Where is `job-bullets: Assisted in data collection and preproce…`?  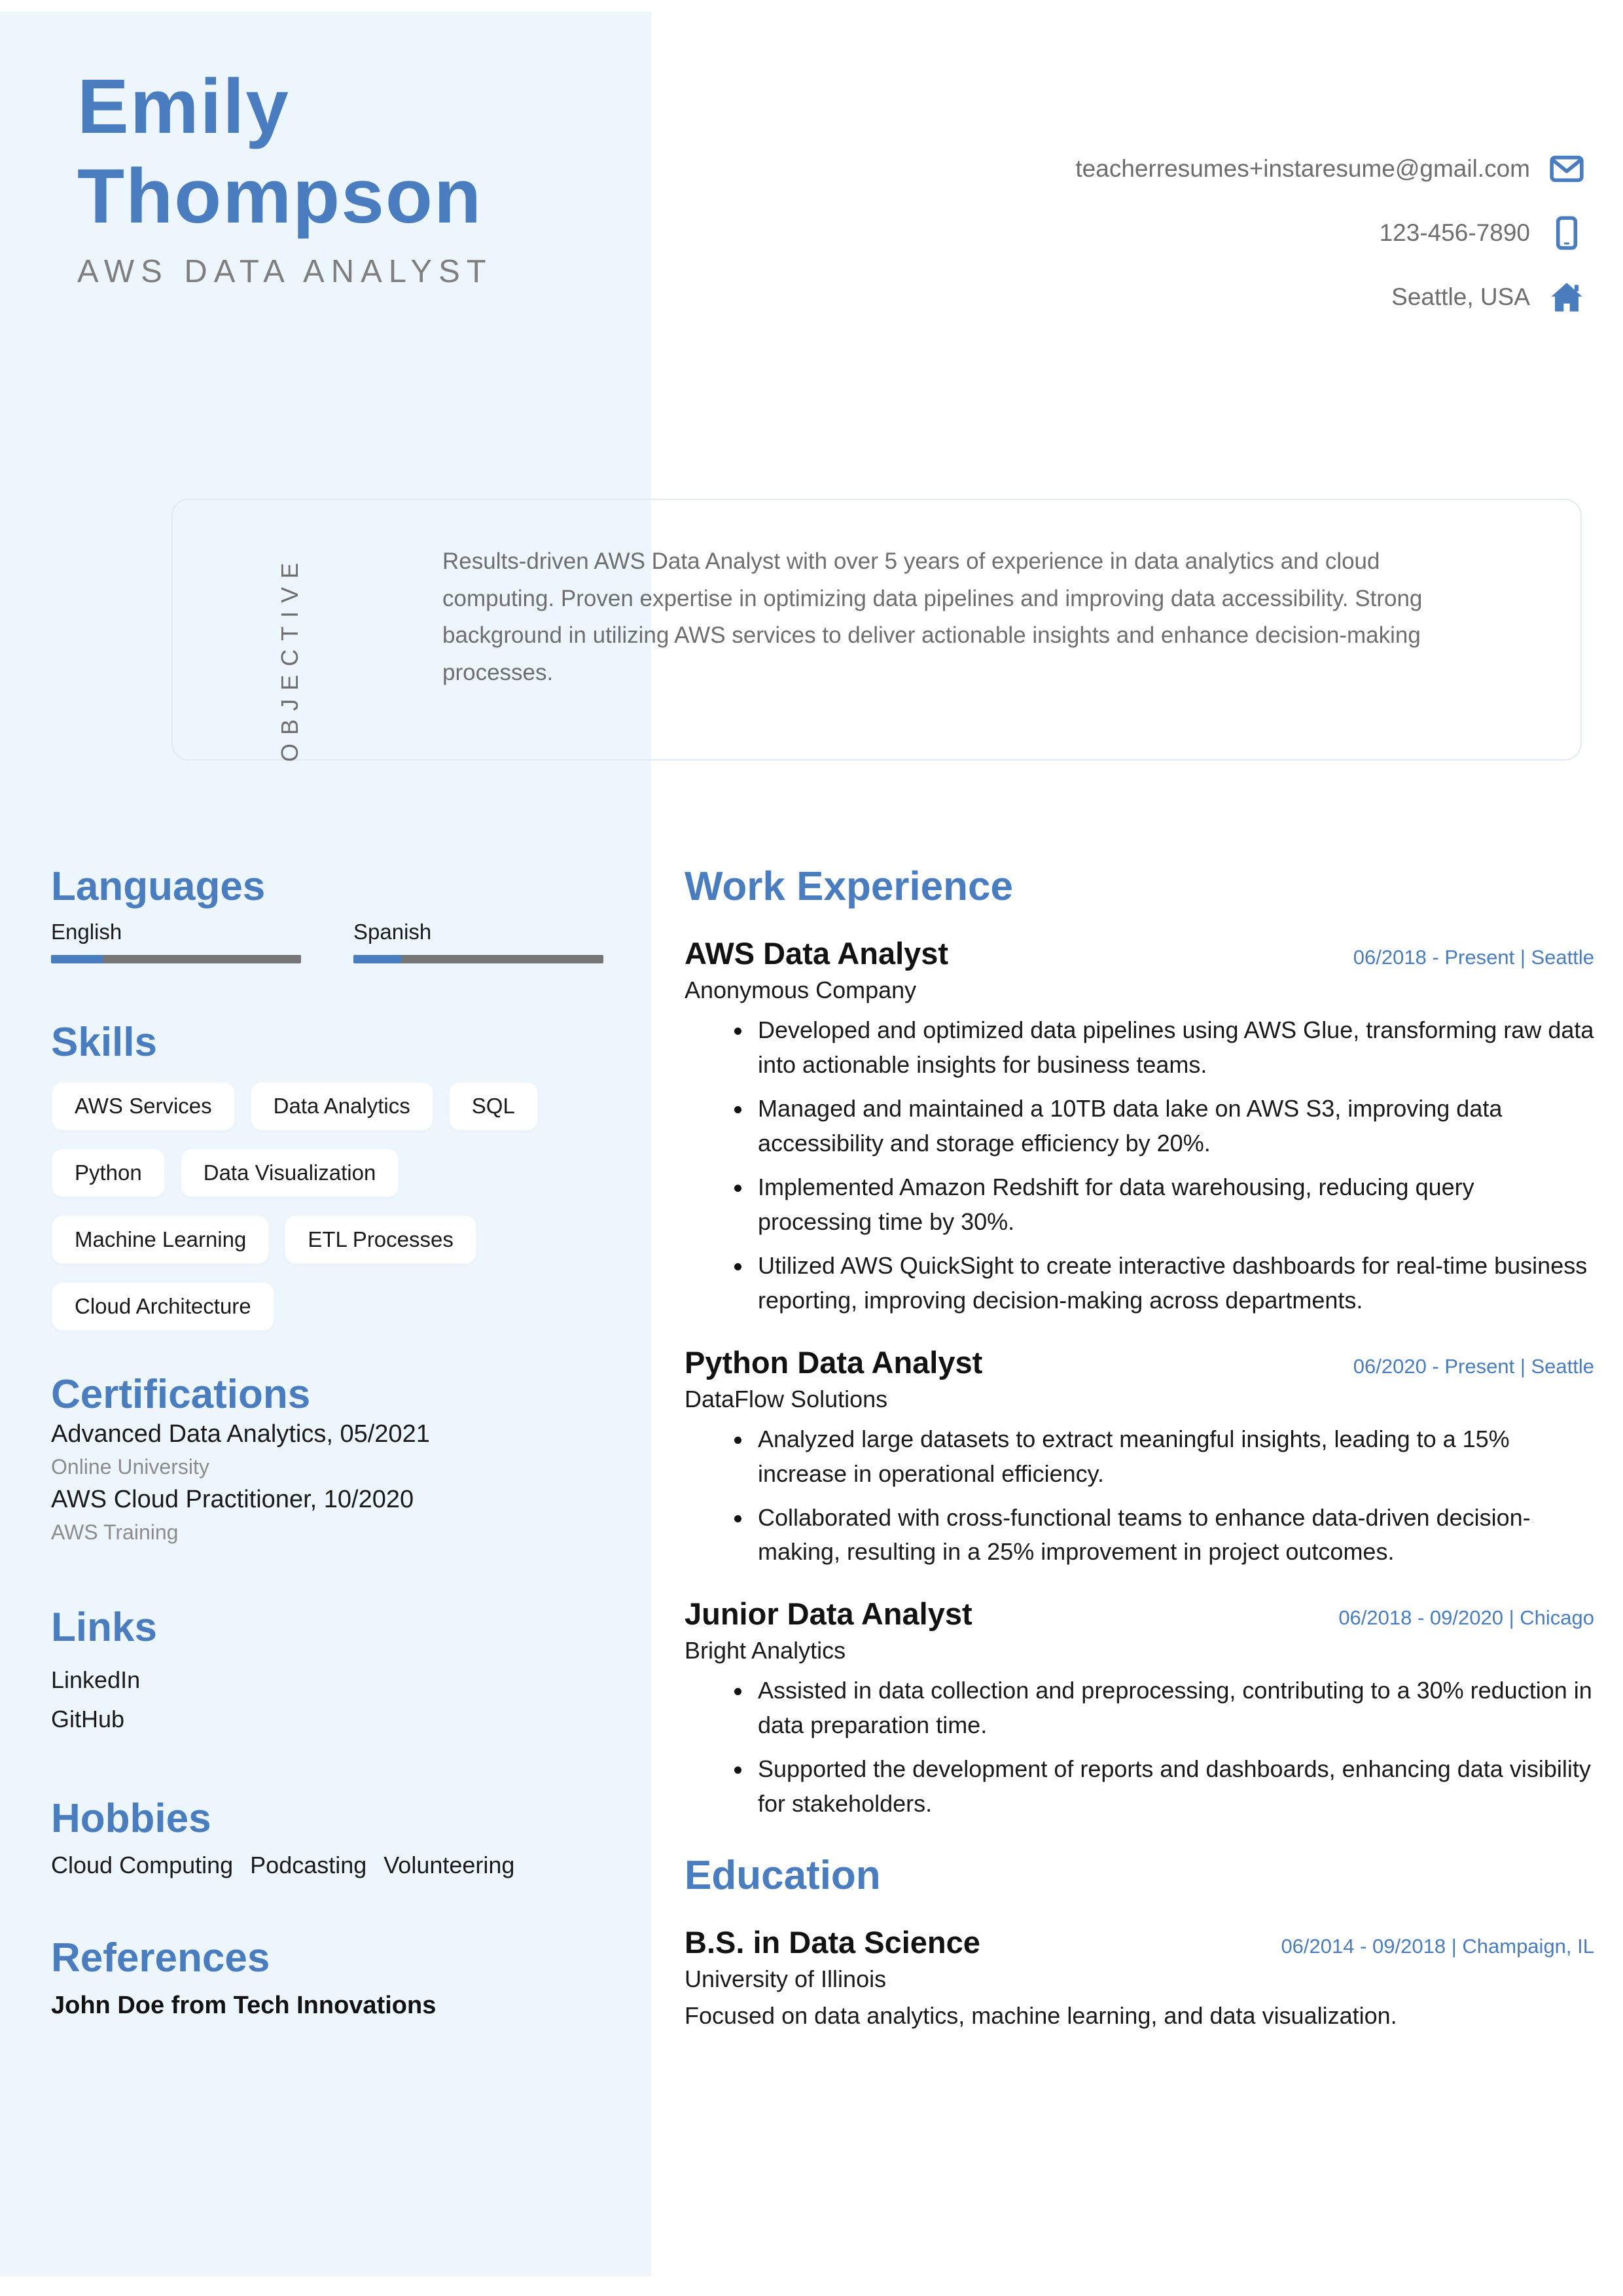
job-bullets: Assisted in data collection and preproce… is located at coordinates (1163, 1747).